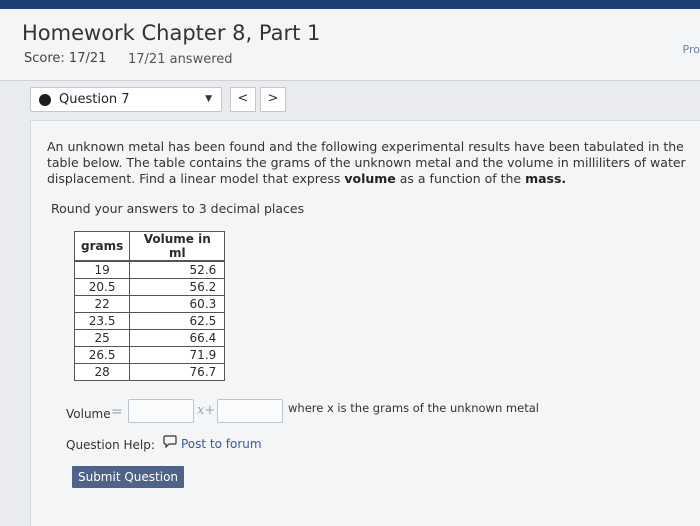 Image resolution: width=700 pixels, height=526 pixels. What do you see at coordinates (161, 411) in the screenshot?
I see `slope-input` at bounding box center [161, 411].